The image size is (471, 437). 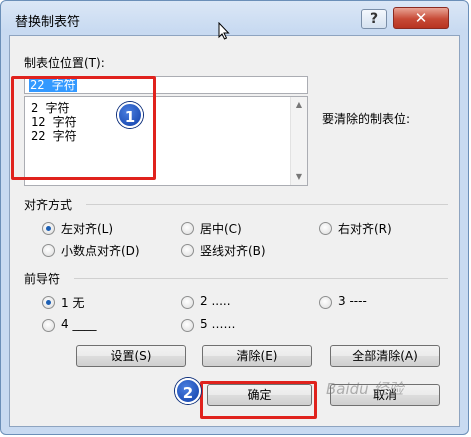 What do you see at coordinates (188, 391) in the screenshot?
I see `annotation-badge-2: 2` at bounding box center [188, 391].